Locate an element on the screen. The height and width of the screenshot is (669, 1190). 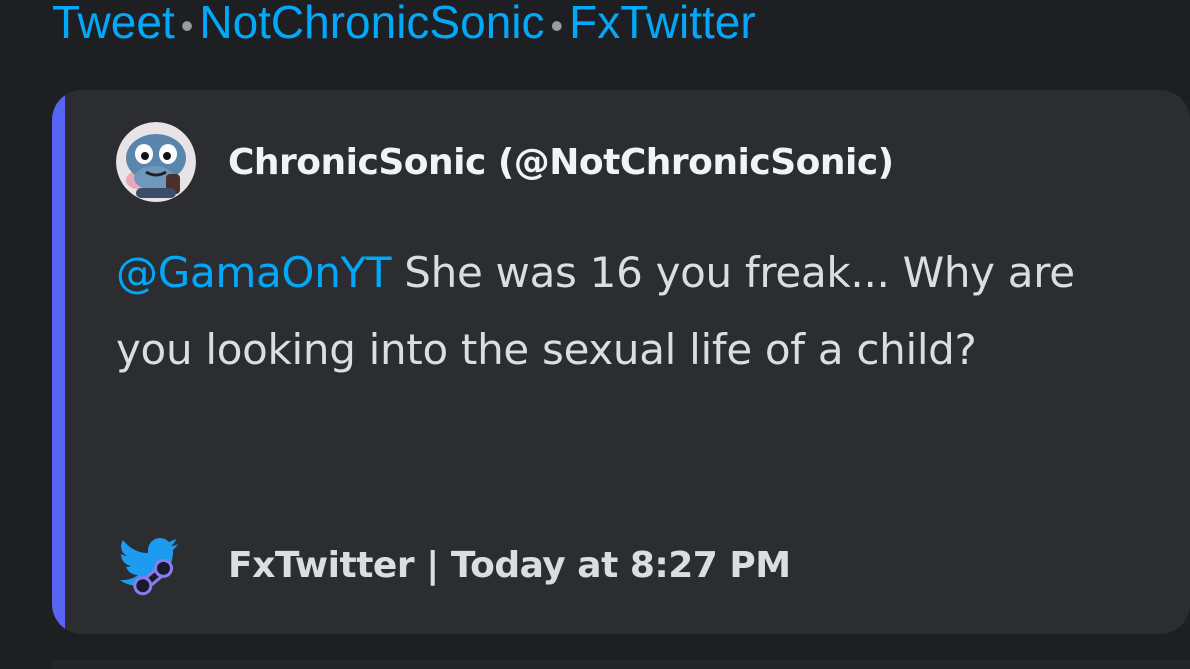
author-handle-link: NotChronicSonic is located at coordinates (371, 24).